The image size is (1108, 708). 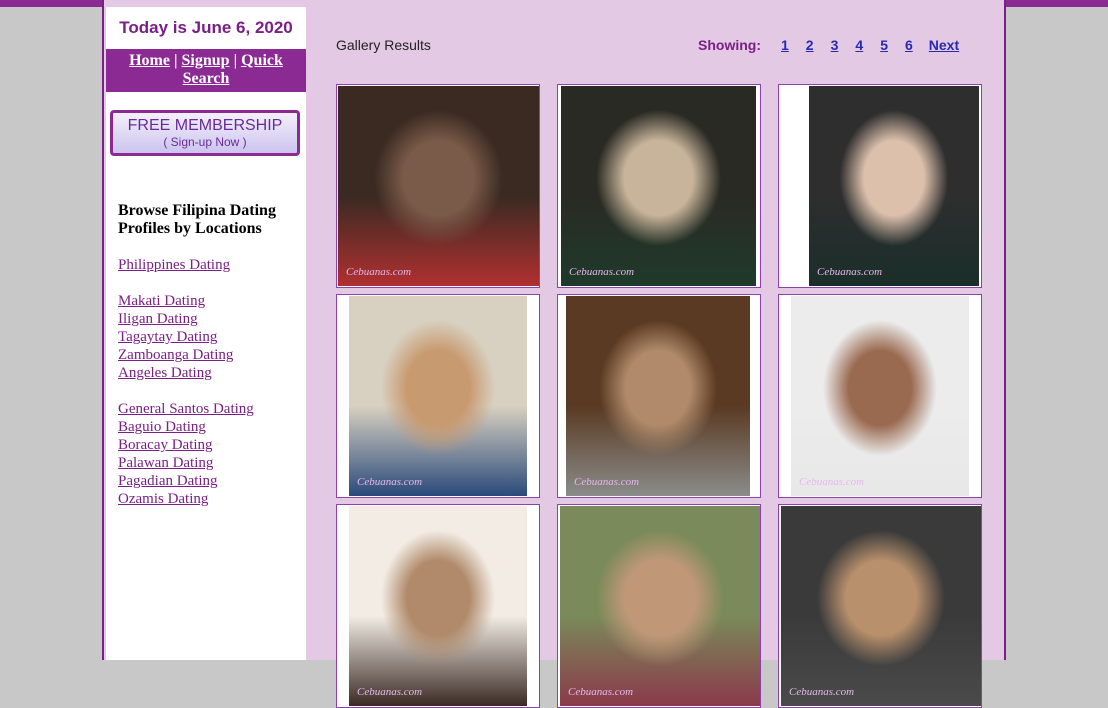 I want to click on page-links: 1 2 34 5 6, so click(x=855, y=45).